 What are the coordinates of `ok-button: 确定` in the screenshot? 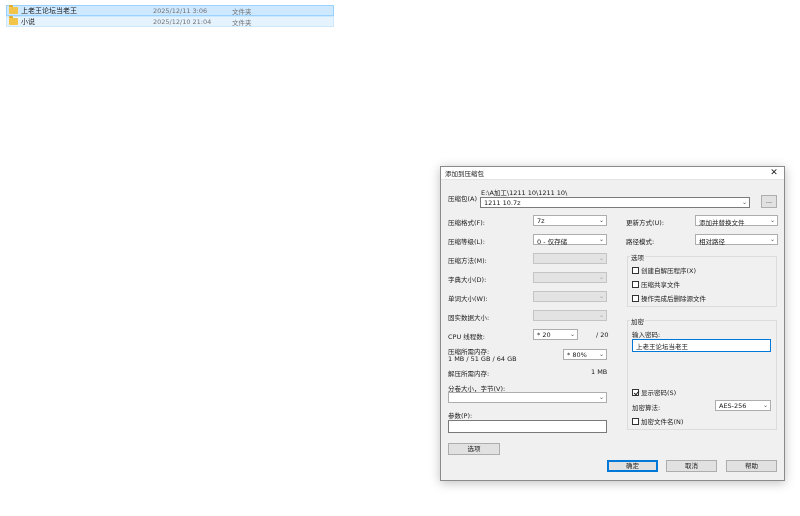 It's located at (632, 466).